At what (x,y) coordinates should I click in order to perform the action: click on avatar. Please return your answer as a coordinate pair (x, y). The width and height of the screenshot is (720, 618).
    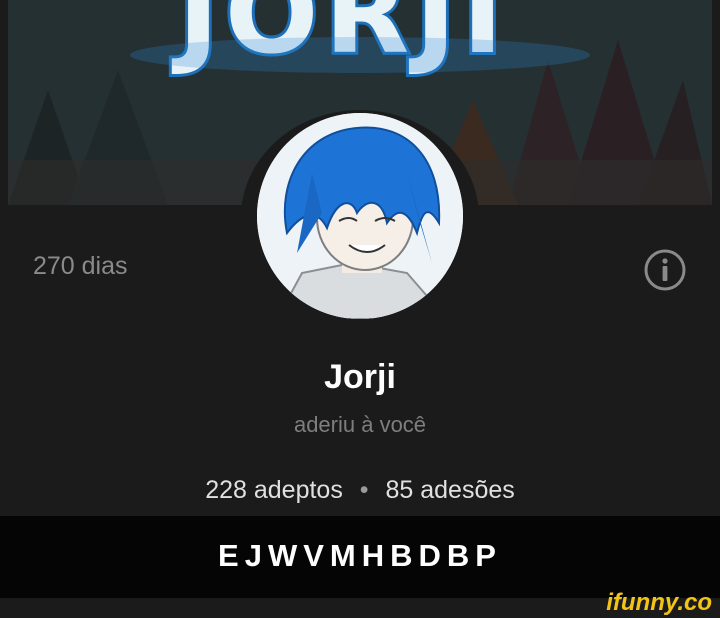
    Looking at the image, I should click on (360, 216).